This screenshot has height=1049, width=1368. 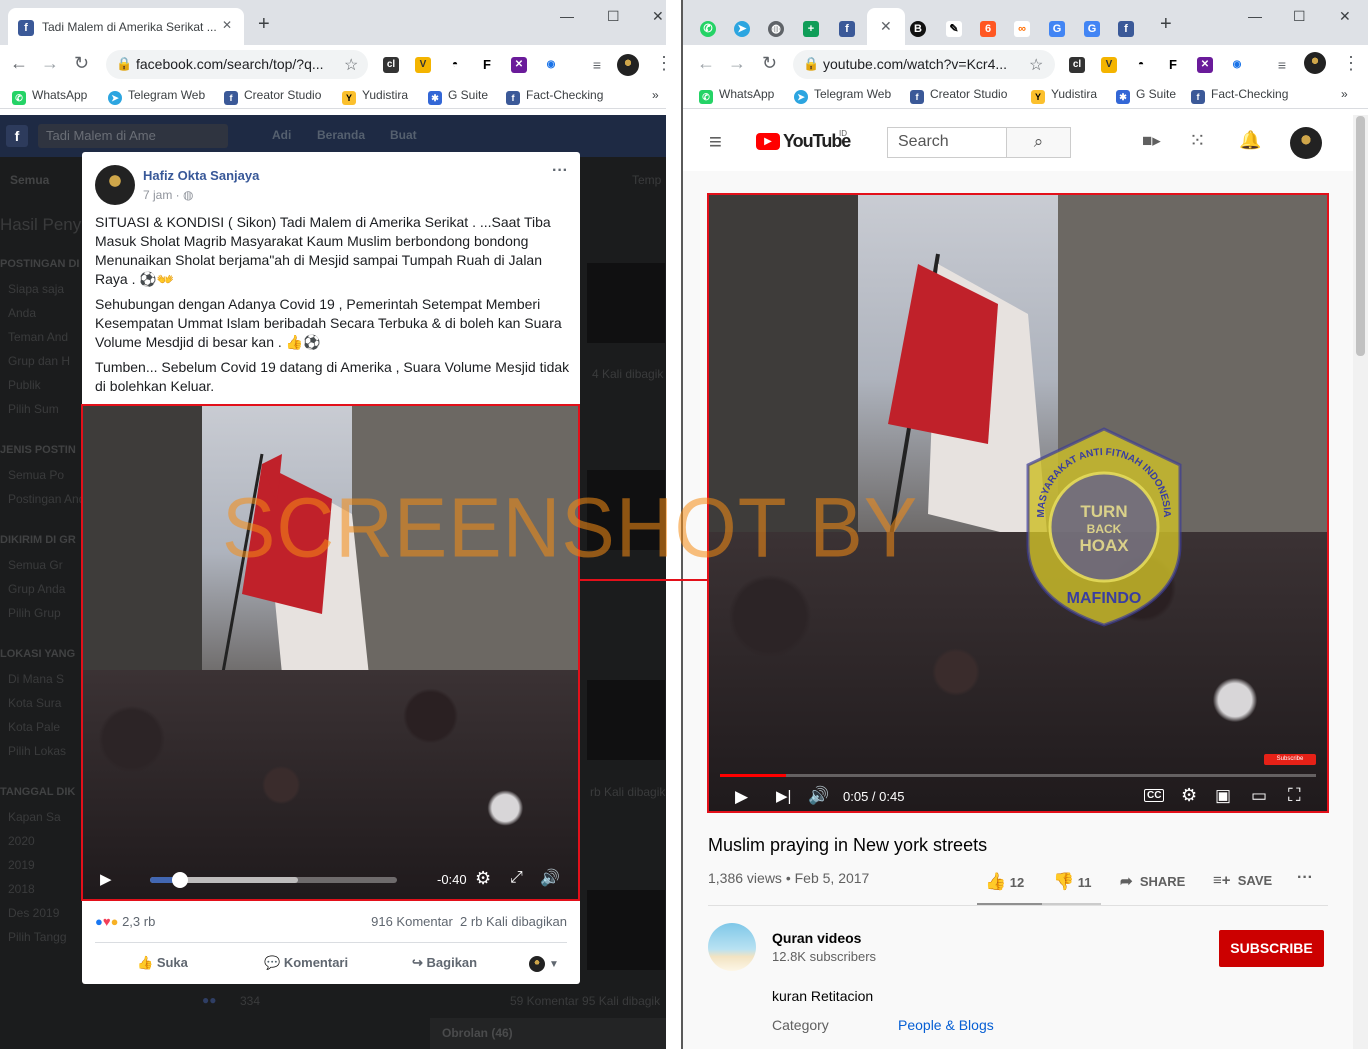 I want to click on dim-filter-option: Kota Sura, so click(x=34, y=703).